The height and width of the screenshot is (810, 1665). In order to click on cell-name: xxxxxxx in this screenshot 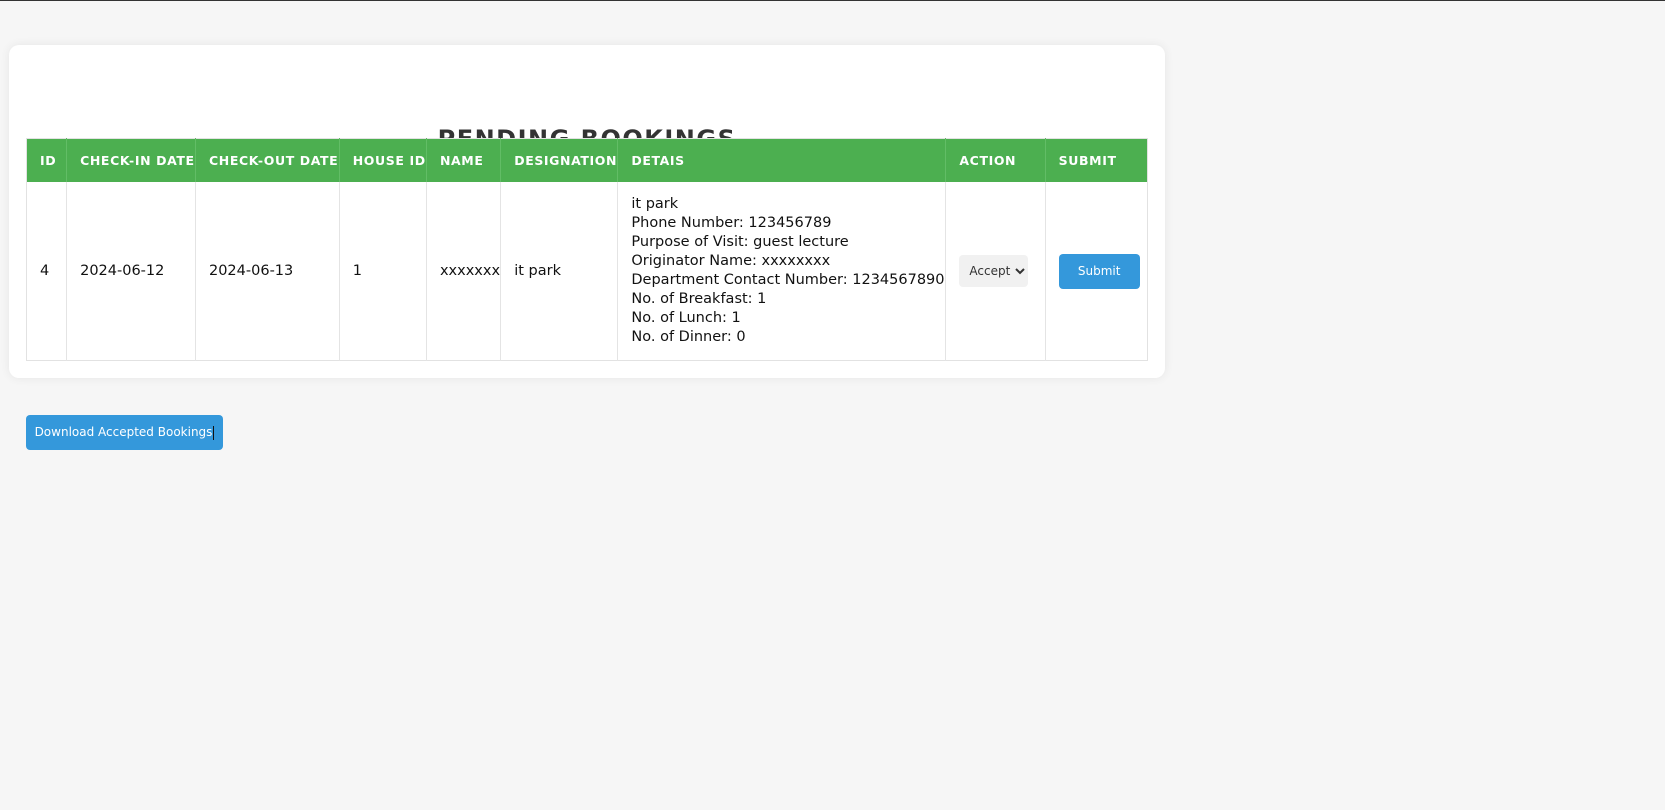, I will do `click(464, 271)`.